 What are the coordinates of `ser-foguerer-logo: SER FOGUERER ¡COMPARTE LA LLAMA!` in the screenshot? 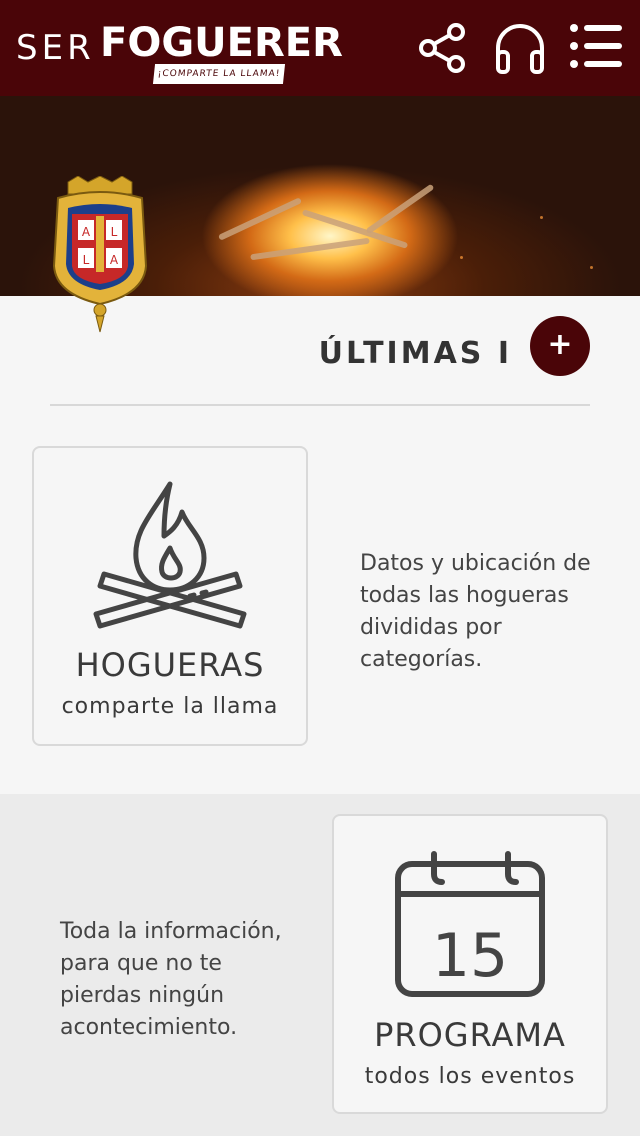 It's located at (179, 52).